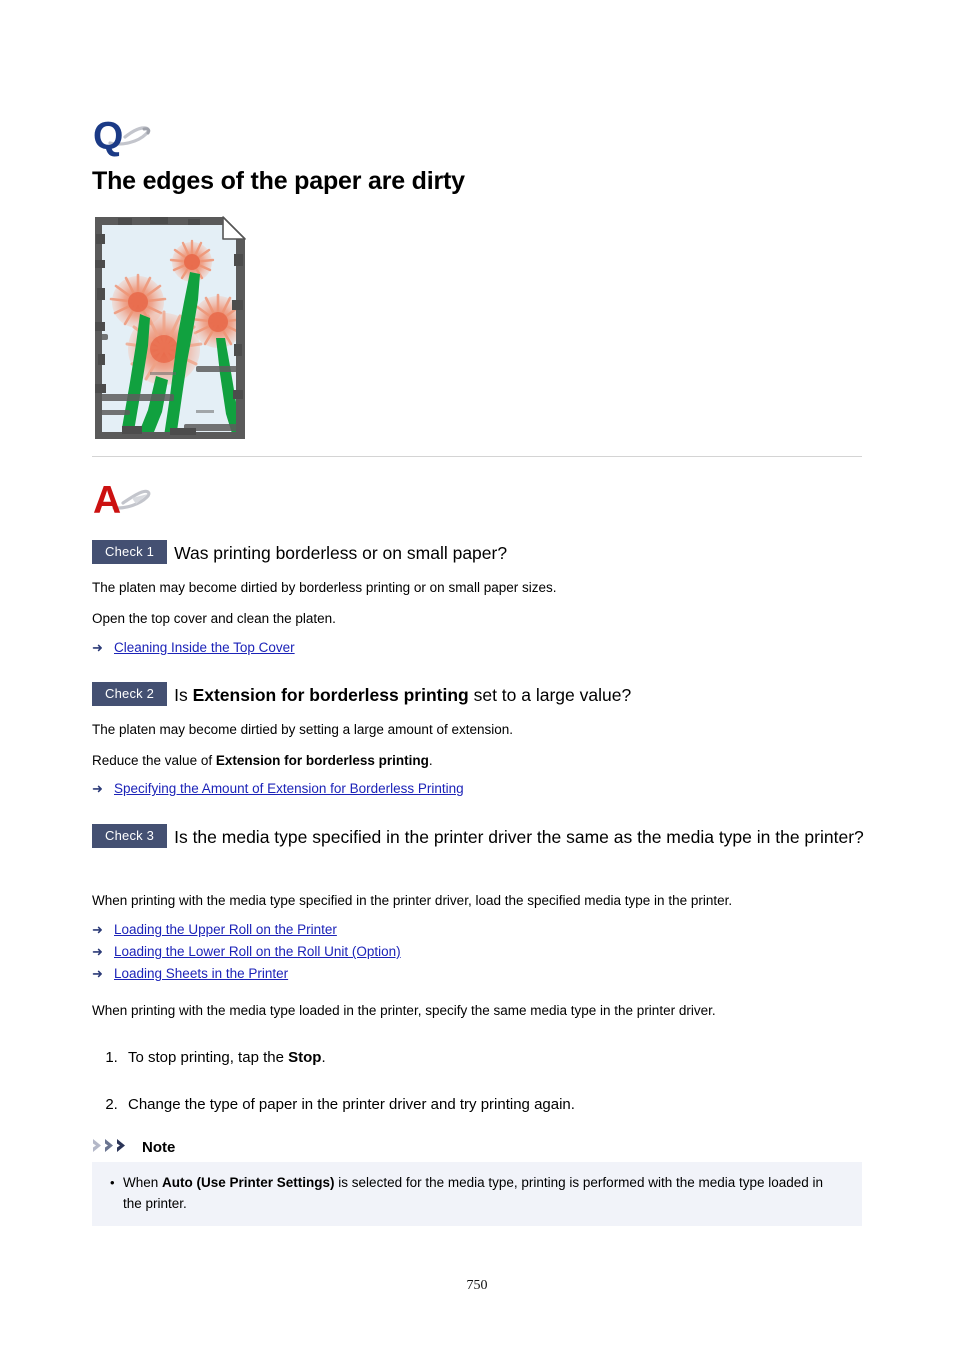 Image resolution: width=954 pixels, height=1350 pixels. I want to click on link-row: ➜ Cleaning Inside the Top Cover, so click(478, 648).